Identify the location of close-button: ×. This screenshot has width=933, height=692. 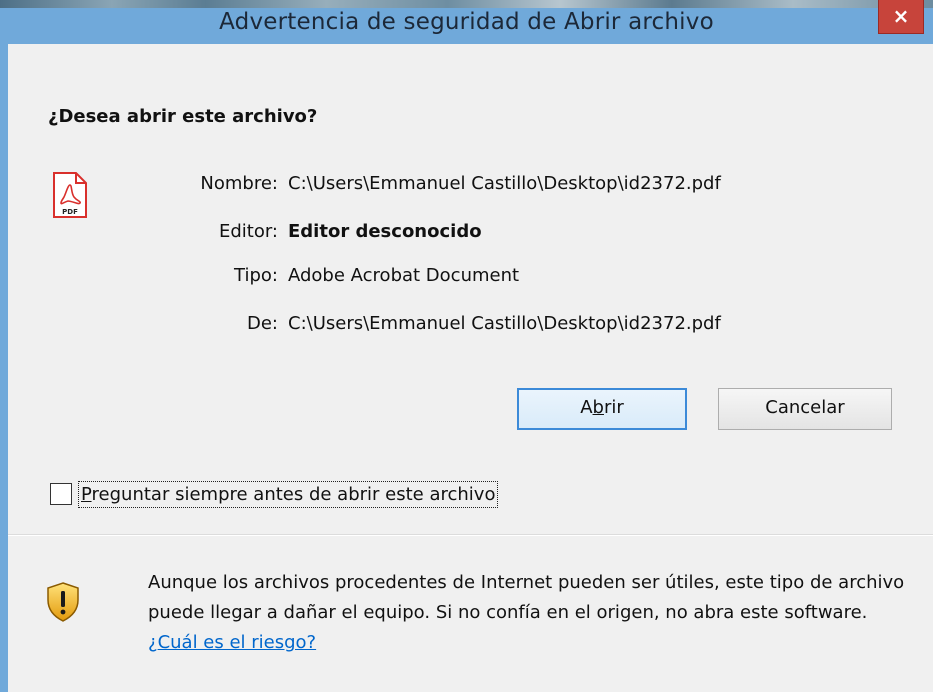
(901, 17).